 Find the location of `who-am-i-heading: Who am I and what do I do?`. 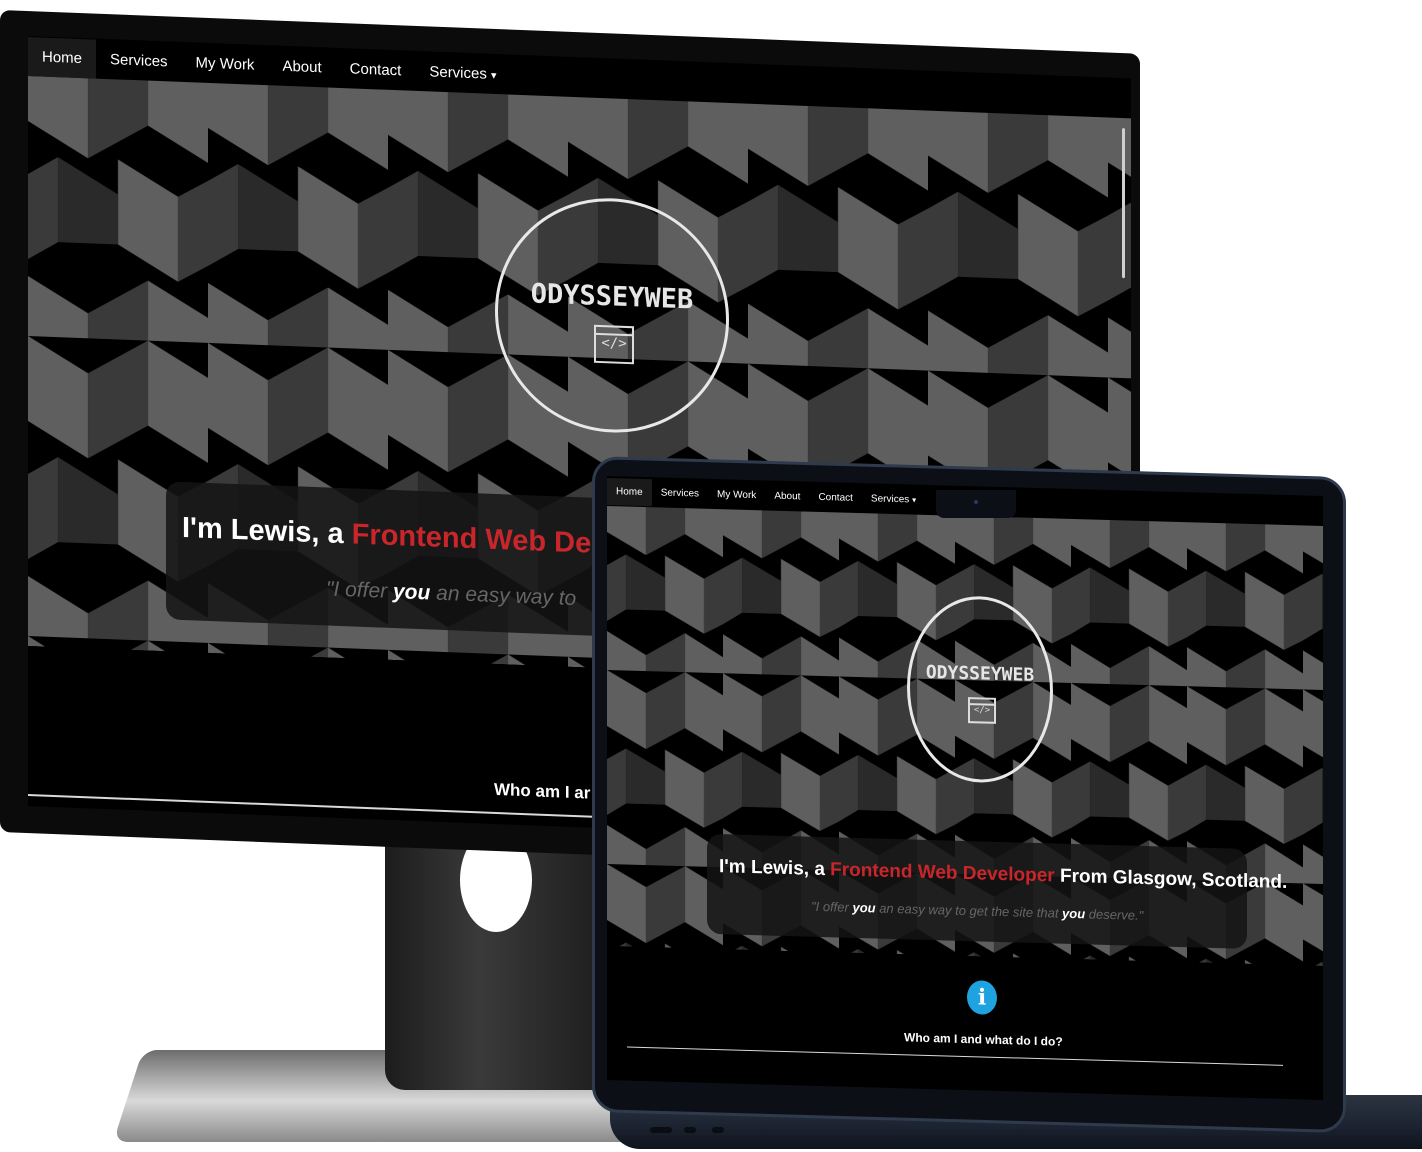

who-am-i-heading: Who am I and what do I do? is located at coordinates (983, 1039).